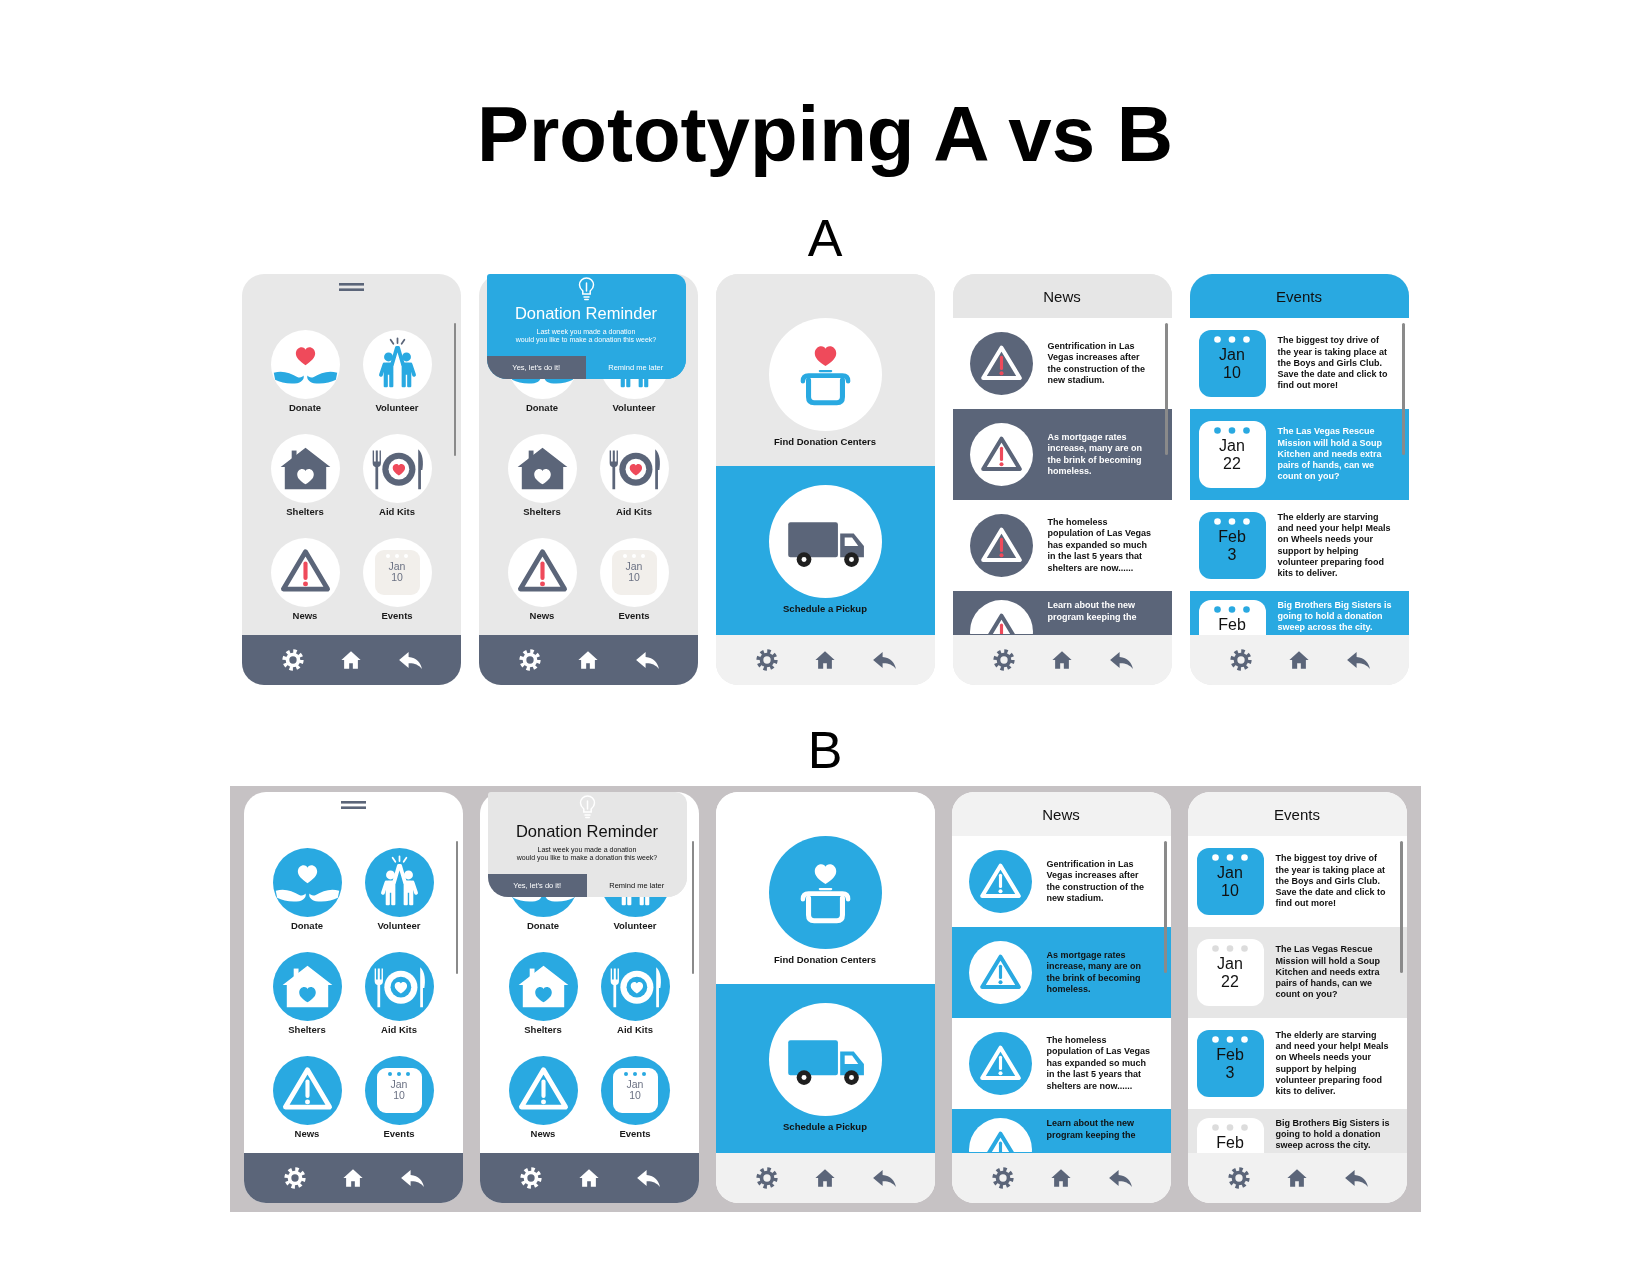 This screenshot has height=1275, width=1650. Describe the element at coordinates (1062, 363) in the screenshot. I see `news-item: Gentrification in Las Vegas increases after the construction of the new stadium.` at that location.